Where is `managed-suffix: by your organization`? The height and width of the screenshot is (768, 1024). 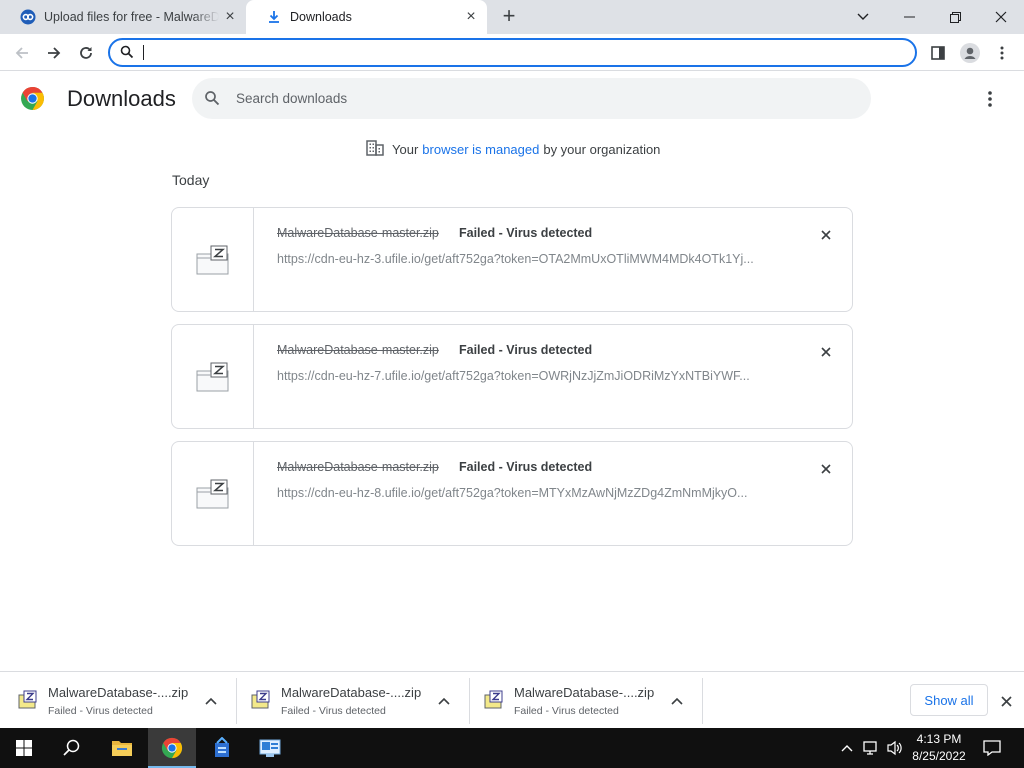 managed-suffix: by your organization is located at coordinates (602, 149).